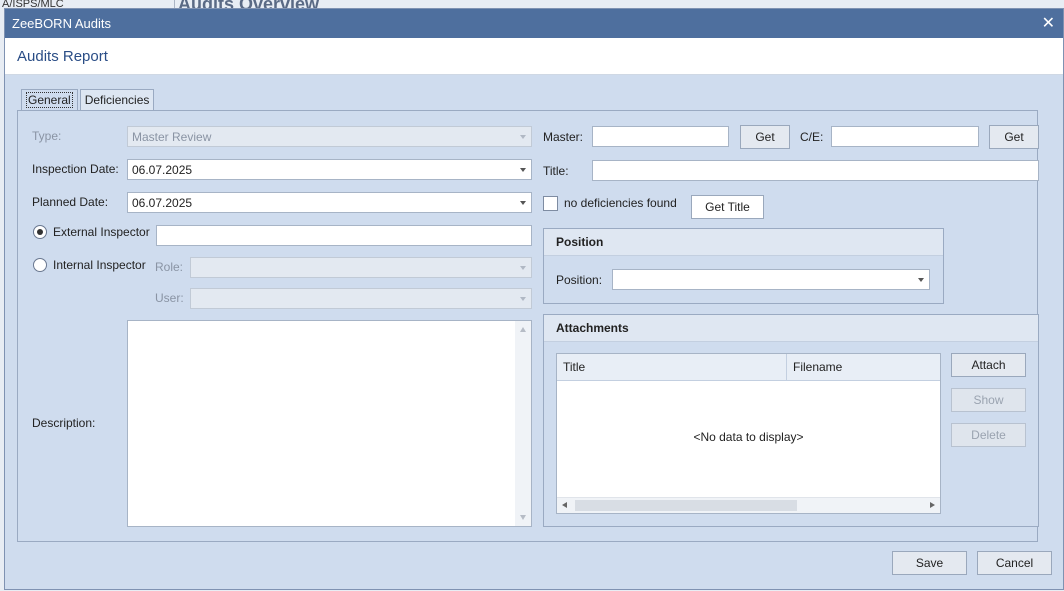 The width and height of the screenshot is (1064, 591). I want to click on attachments-group-title: Attachments, so click(791, 328).